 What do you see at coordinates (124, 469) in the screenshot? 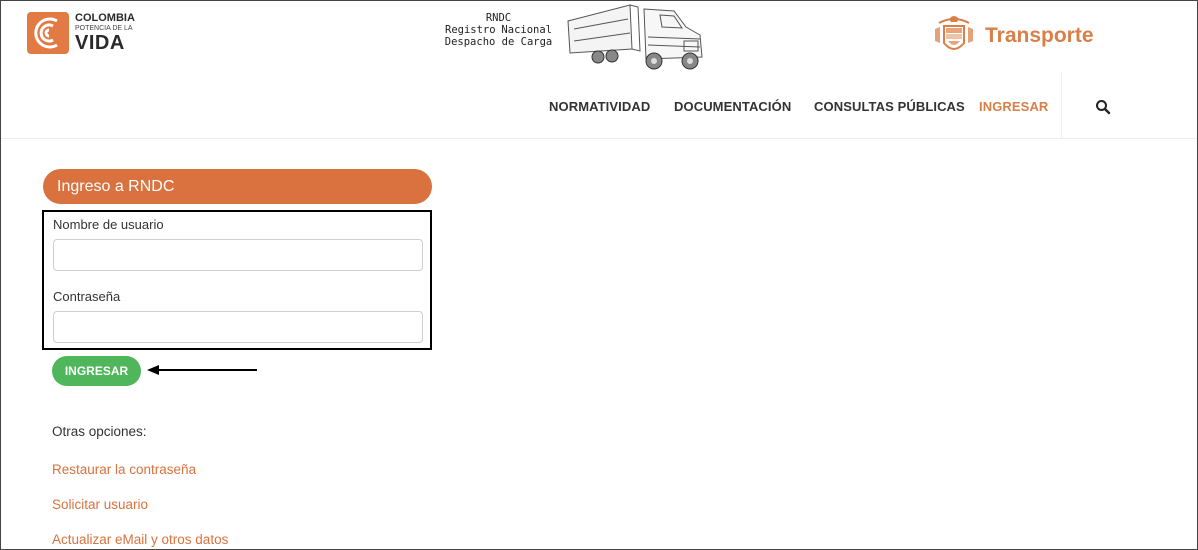
I see `restore-password-link: Restaurar la contraseña` at bounding box center [124, 469].